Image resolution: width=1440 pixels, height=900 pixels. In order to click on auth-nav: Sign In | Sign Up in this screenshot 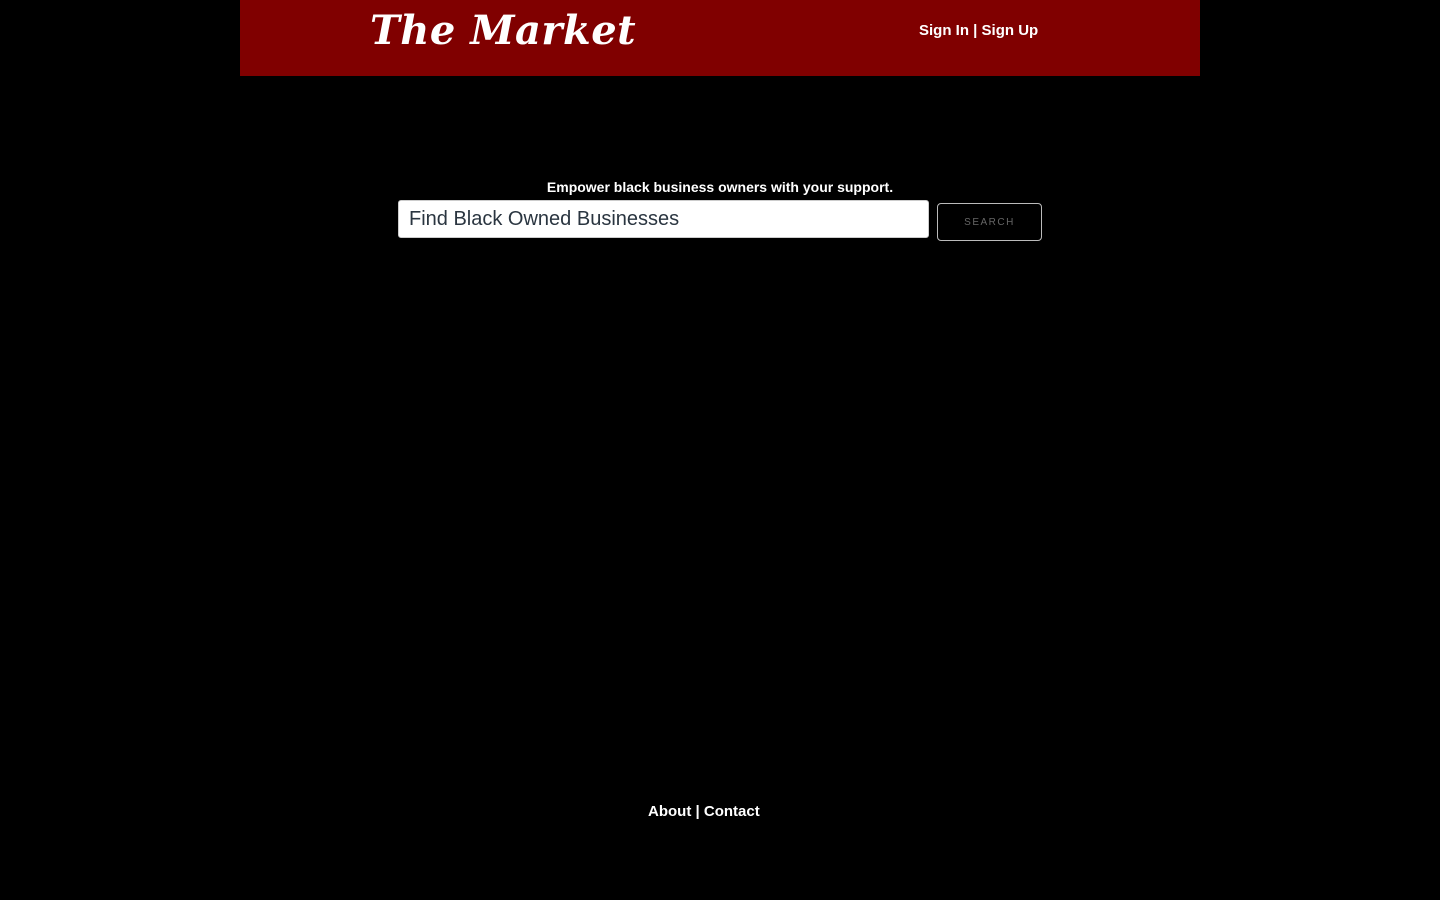, I will do `click(978, 31)`.